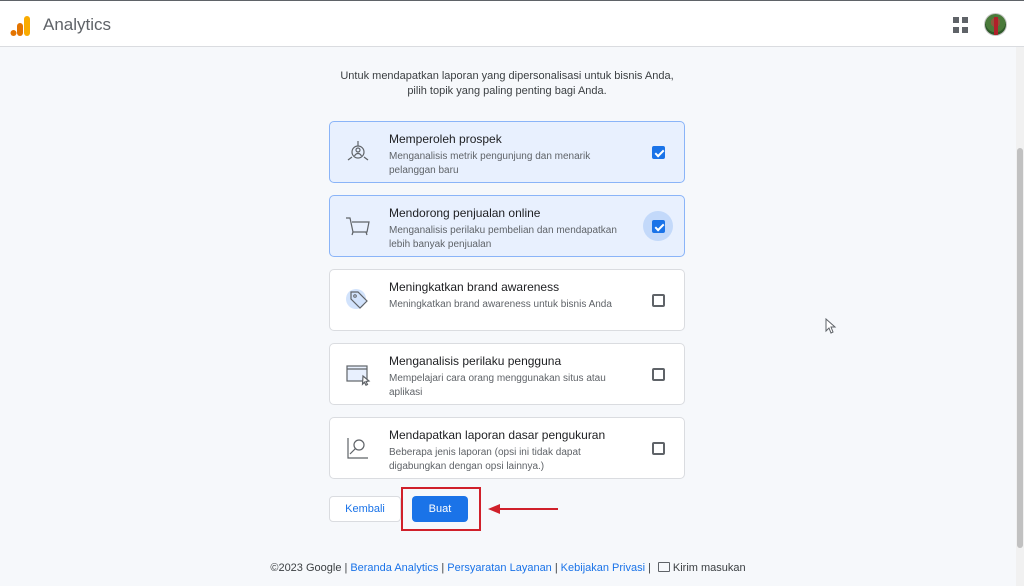 The image size is (1024, 586). Describe the element at coordinates (306, 568) in the screenshot. I see `footer-copyright: ©2023 Google` at that location.